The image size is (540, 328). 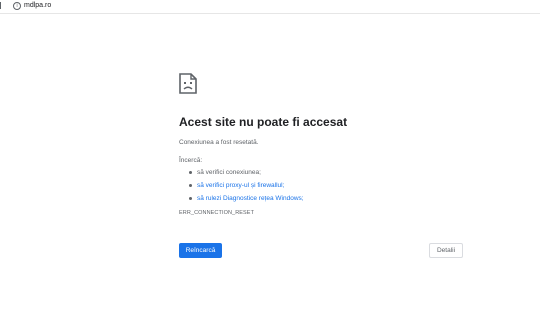 What do you see at coordinates (217, 213) in the screenshot?
I see `error-code: ERR_CONNECTION_RESET` at bounding box center [217, 213].